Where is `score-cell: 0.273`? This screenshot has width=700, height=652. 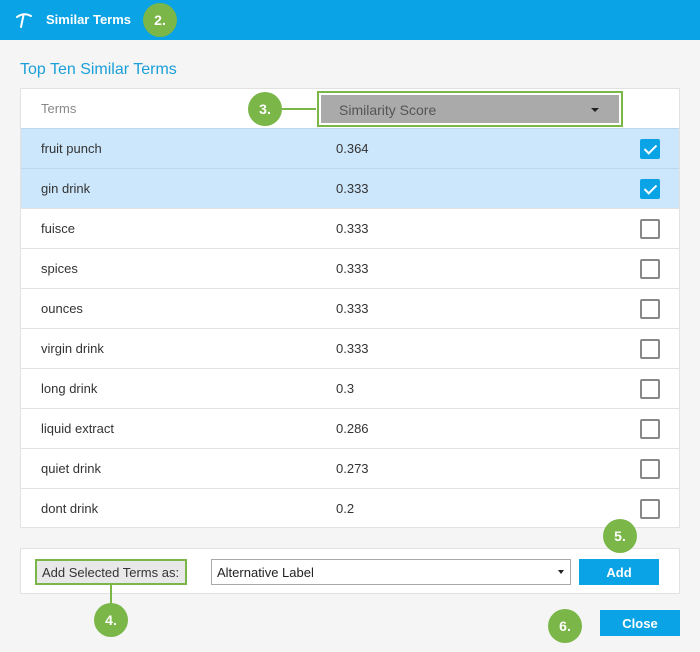 score-cell: 0.273 is located at coordinates (352, 468).